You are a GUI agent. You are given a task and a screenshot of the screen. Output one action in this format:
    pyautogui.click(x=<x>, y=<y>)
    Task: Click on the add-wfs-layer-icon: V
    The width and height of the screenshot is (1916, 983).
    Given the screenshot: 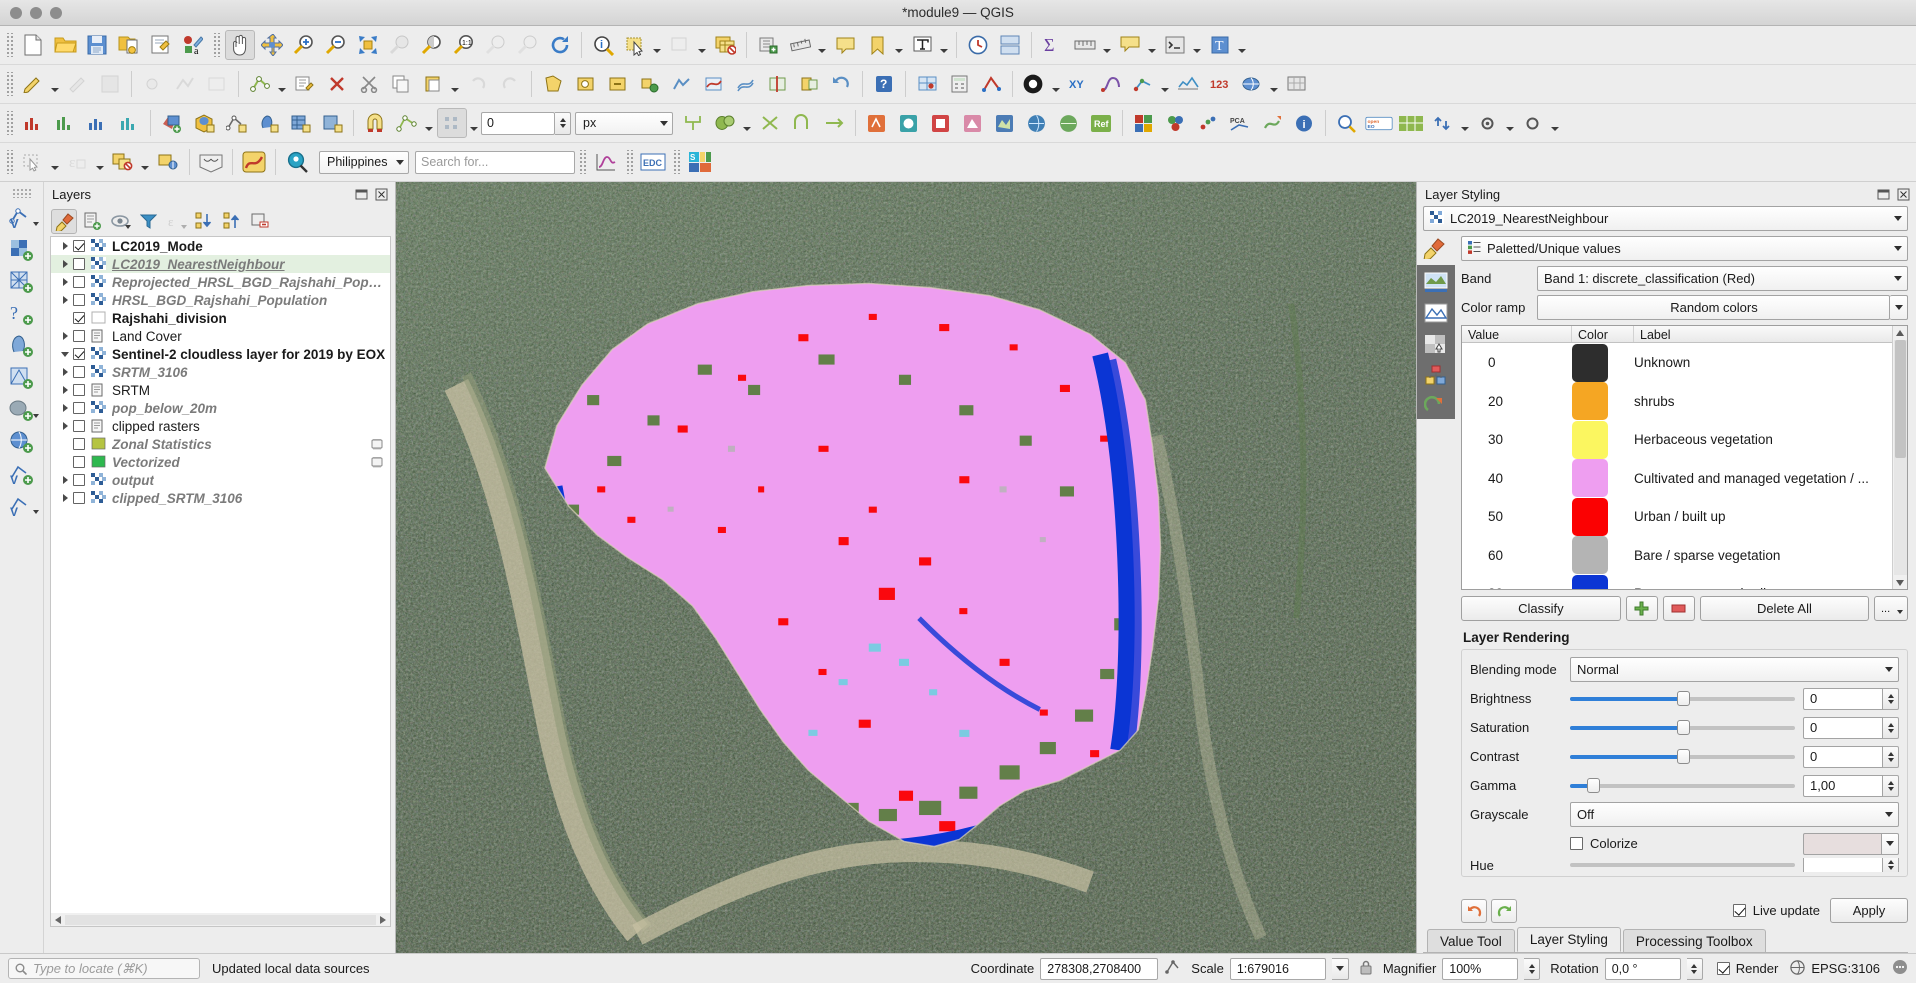 What is the action you would take?
    pyautogui.click(x=22, y=473)
    